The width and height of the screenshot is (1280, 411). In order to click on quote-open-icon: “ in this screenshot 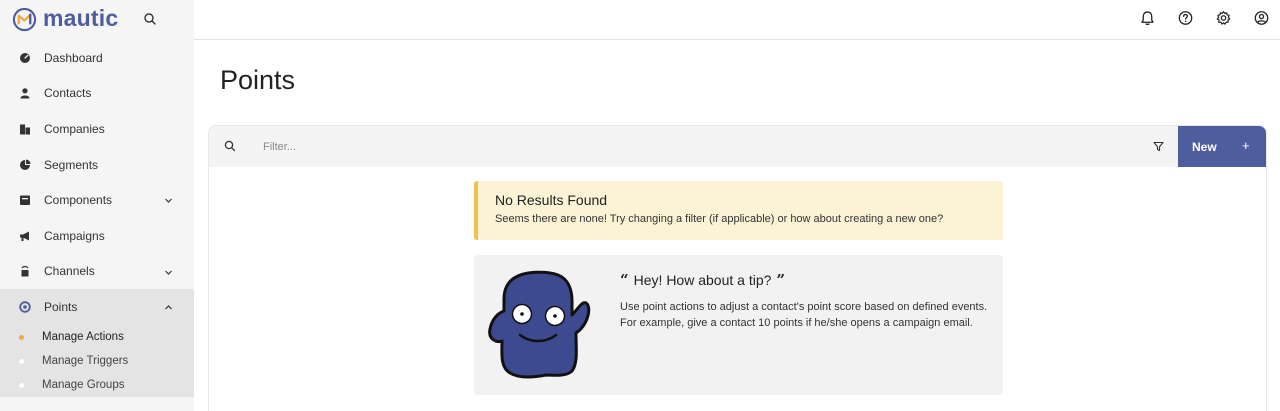, I will do `click(624, 280)`.